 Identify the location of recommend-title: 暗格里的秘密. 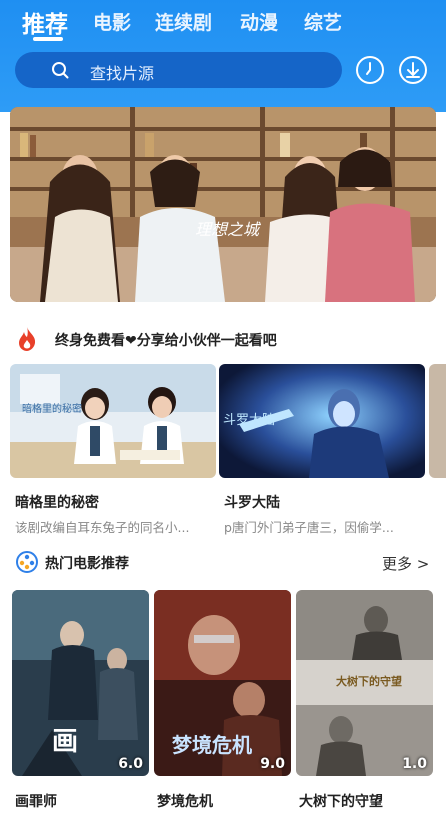
(57, 503).